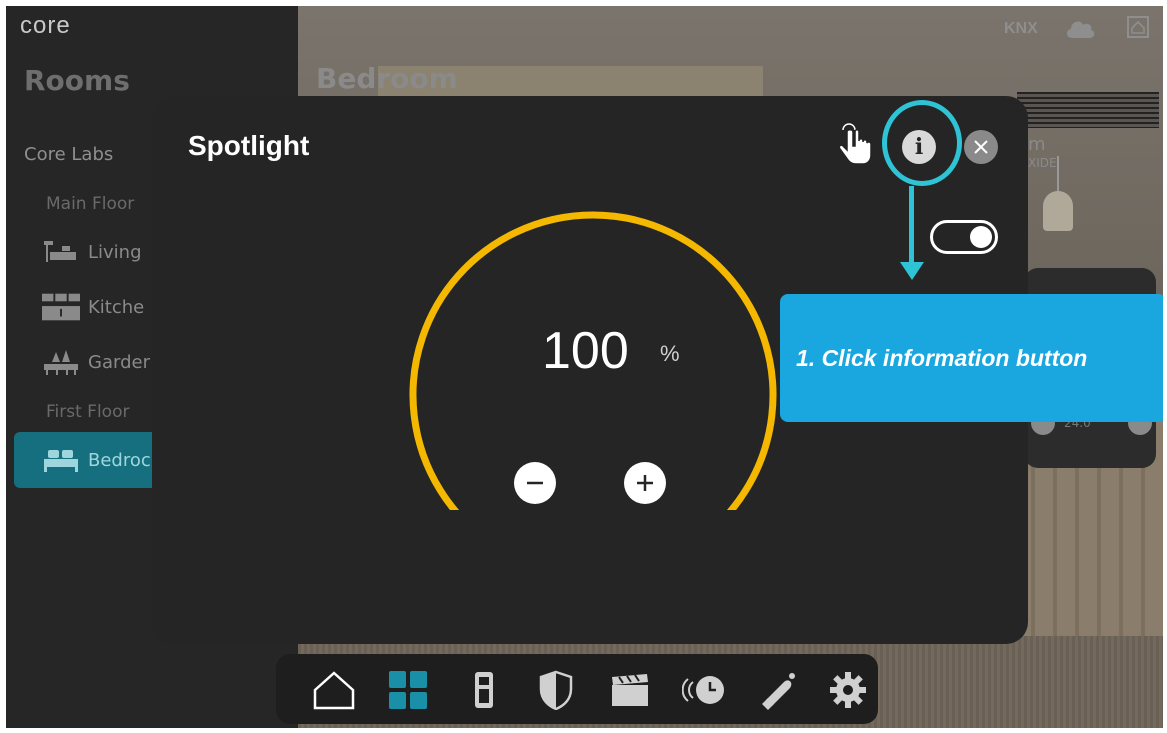 This screenshot has width=1167, height=733. Describe the element at coordinates (848, 690) in the screenshot. I see `settings-gear-icon` at that location.